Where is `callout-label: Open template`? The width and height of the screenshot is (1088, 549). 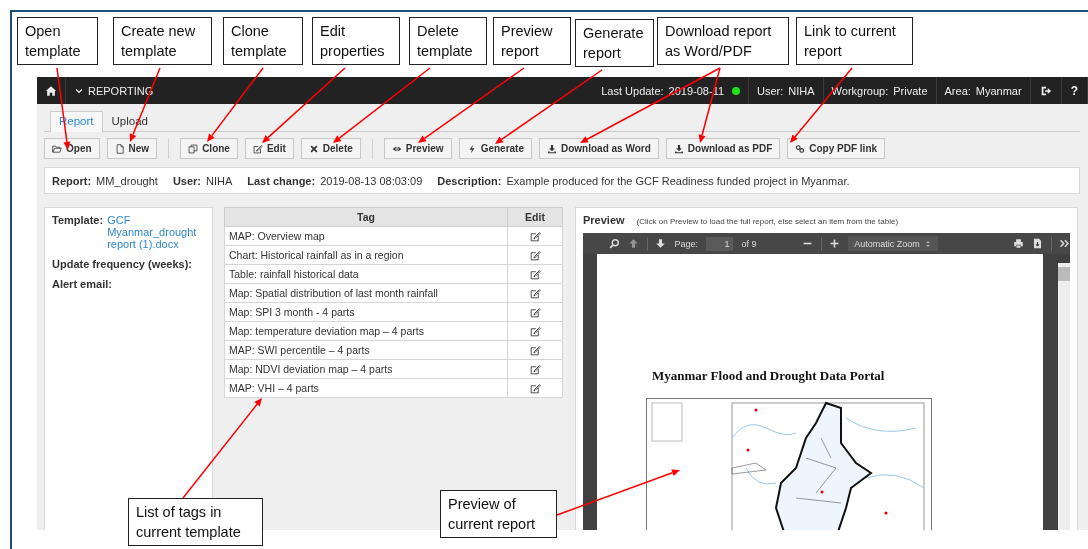 callout-label: Open template is located at coordinates (57, 41).